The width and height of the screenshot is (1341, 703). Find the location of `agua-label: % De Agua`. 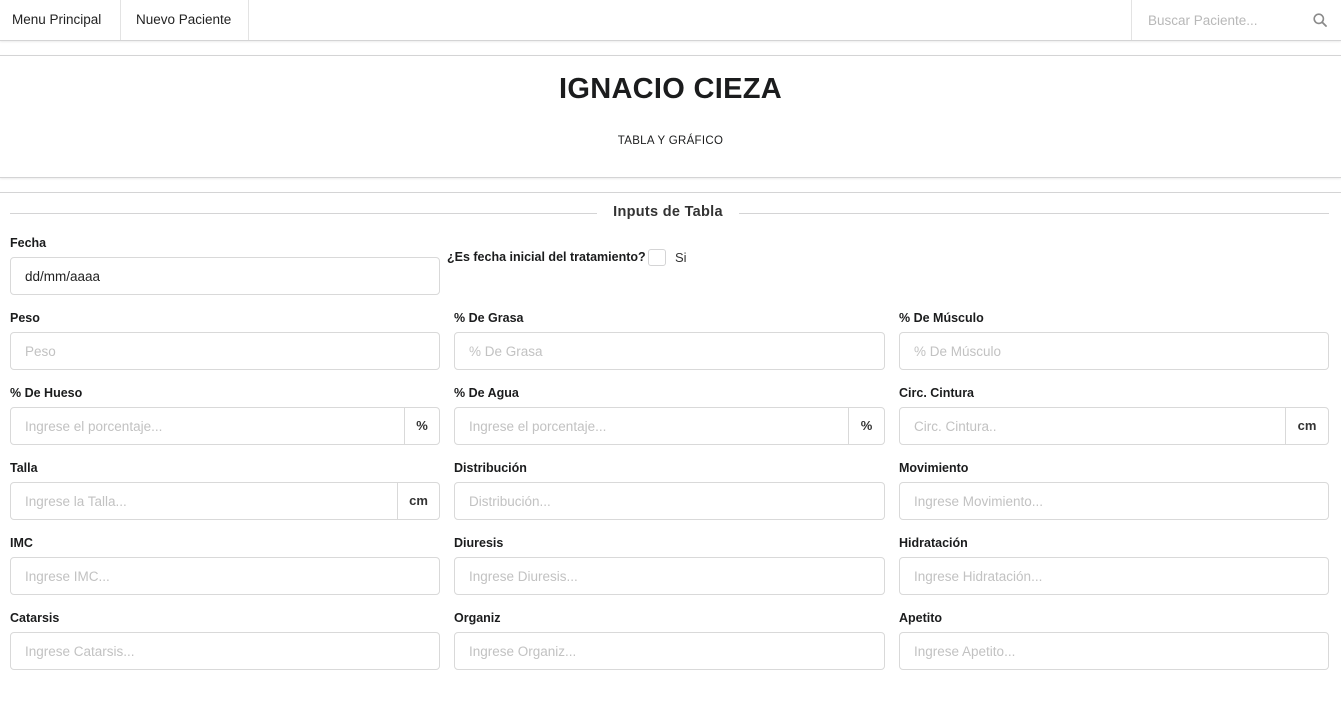

agua-label: % De Agua is located at coordinates (486, 393).